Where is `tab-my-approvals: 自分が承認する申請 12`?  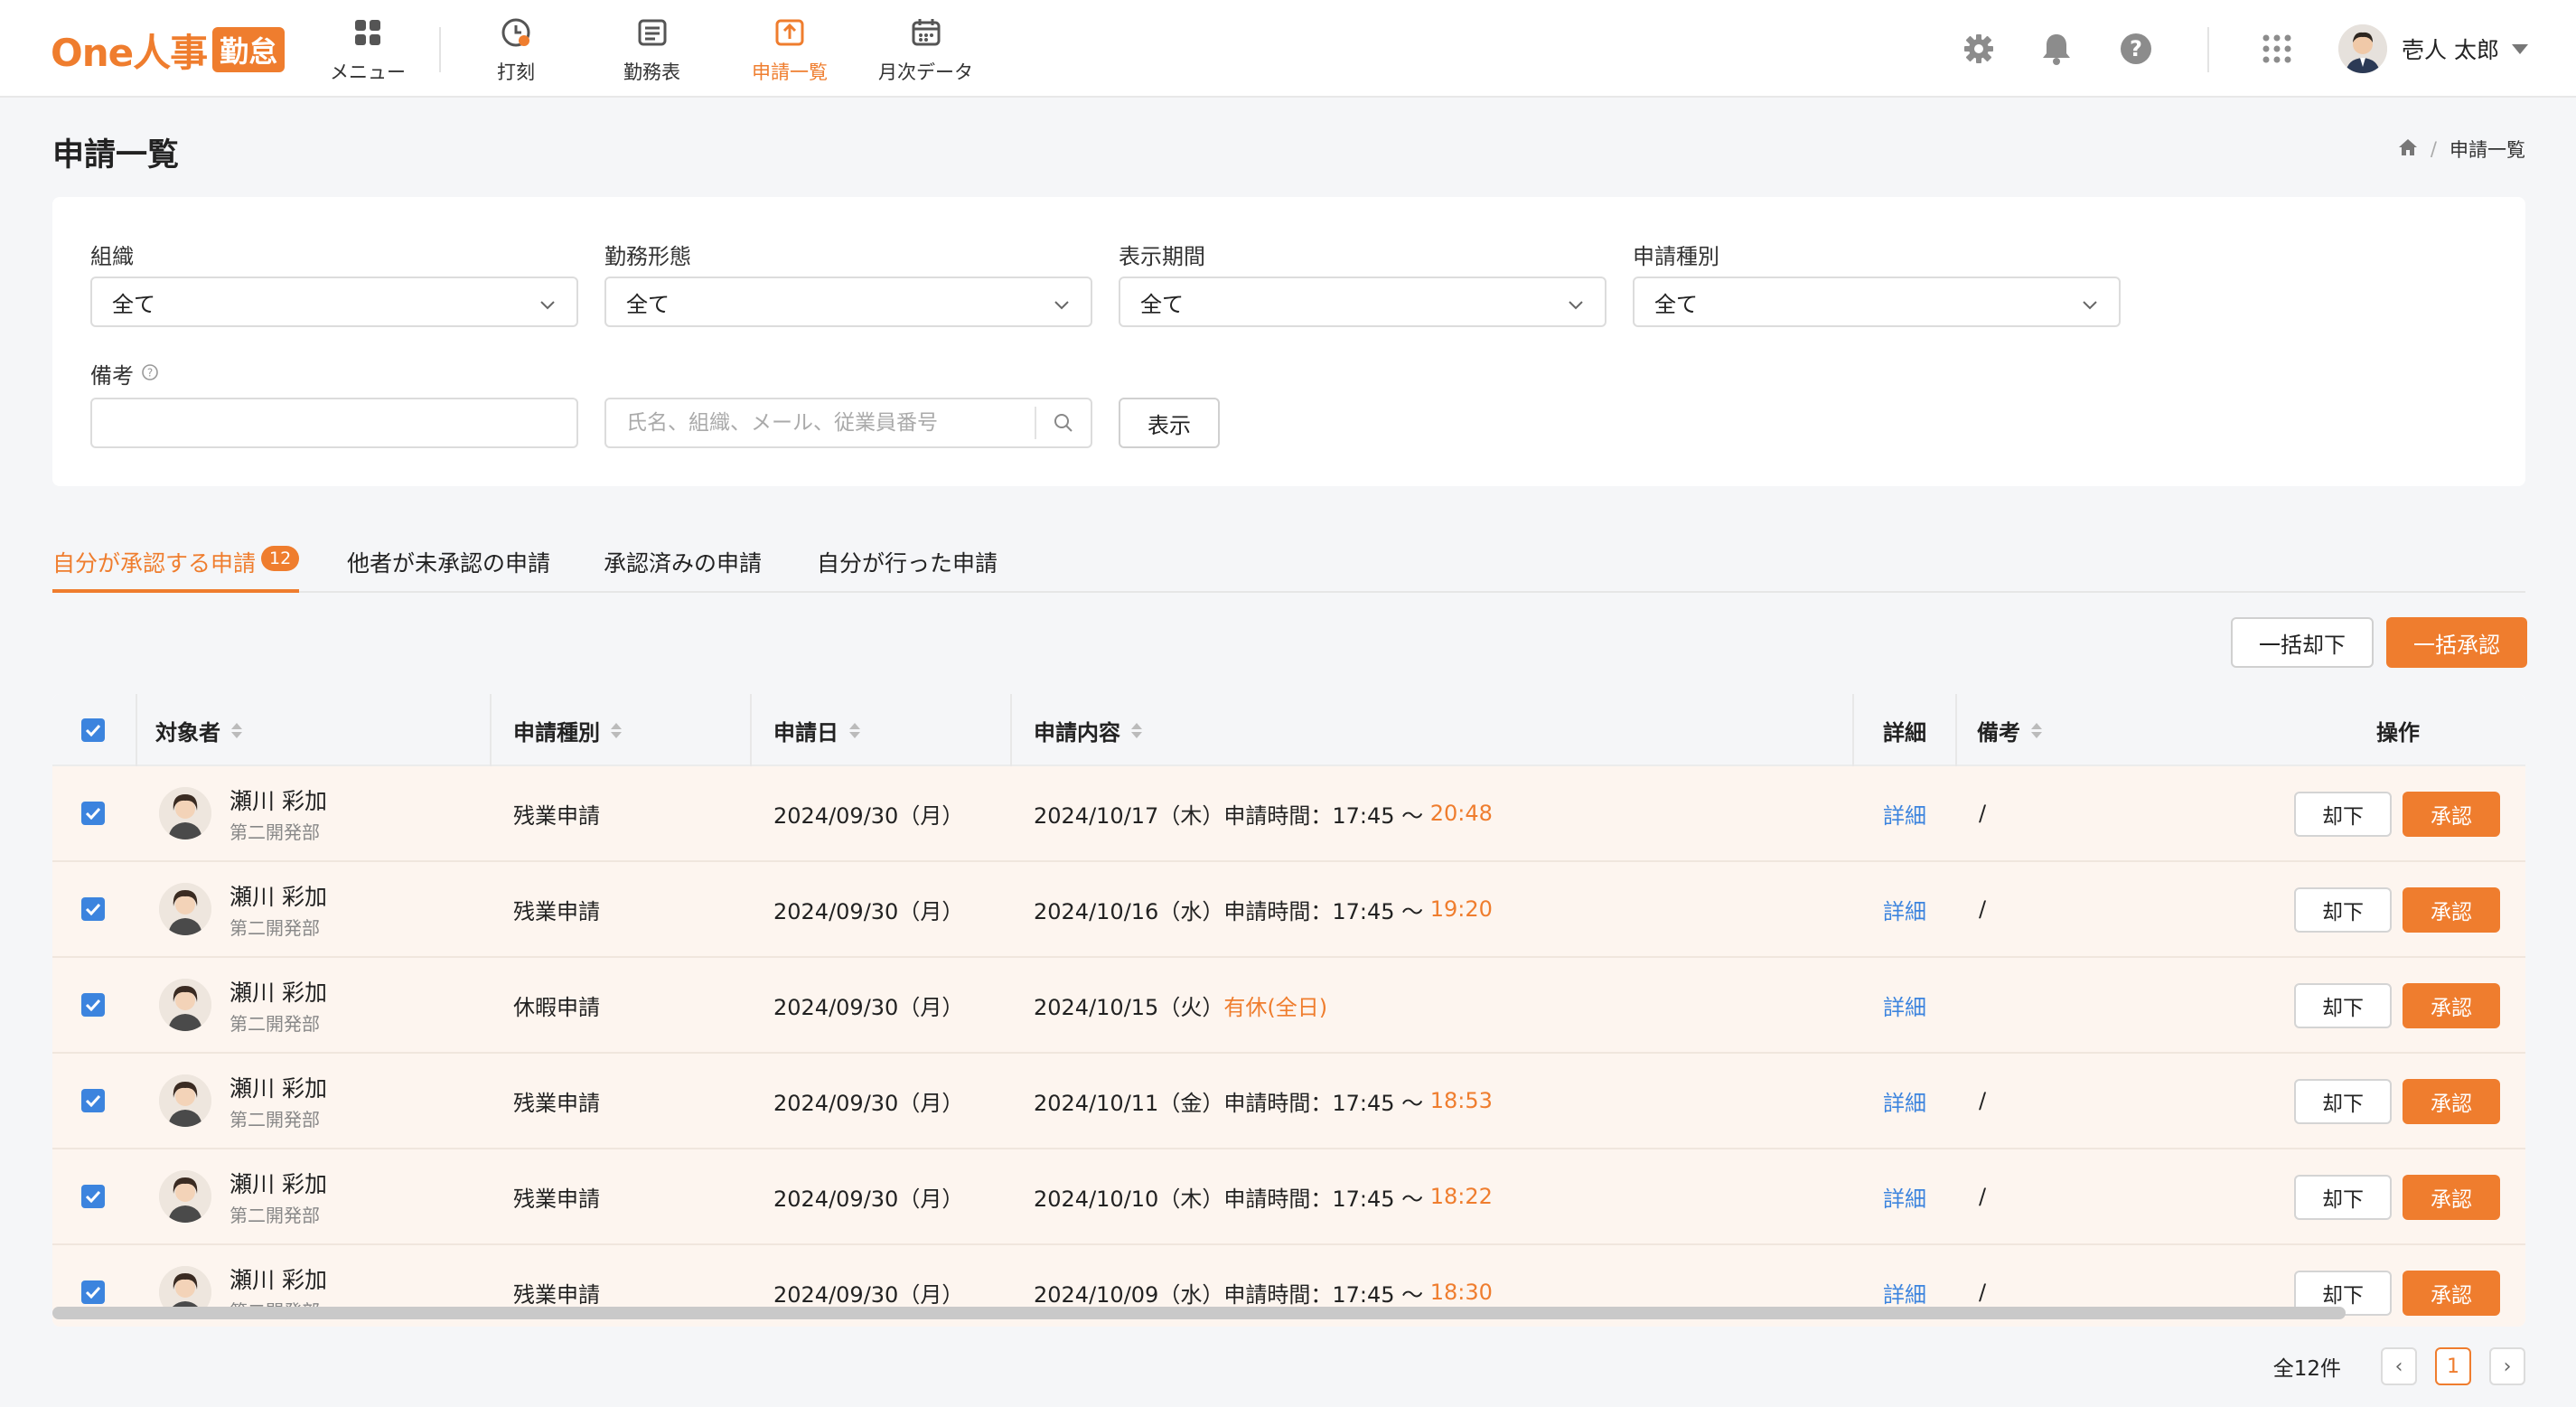
tab-my-approvals: 自分が承認する申請 12 is located at coordinates (176, 567).